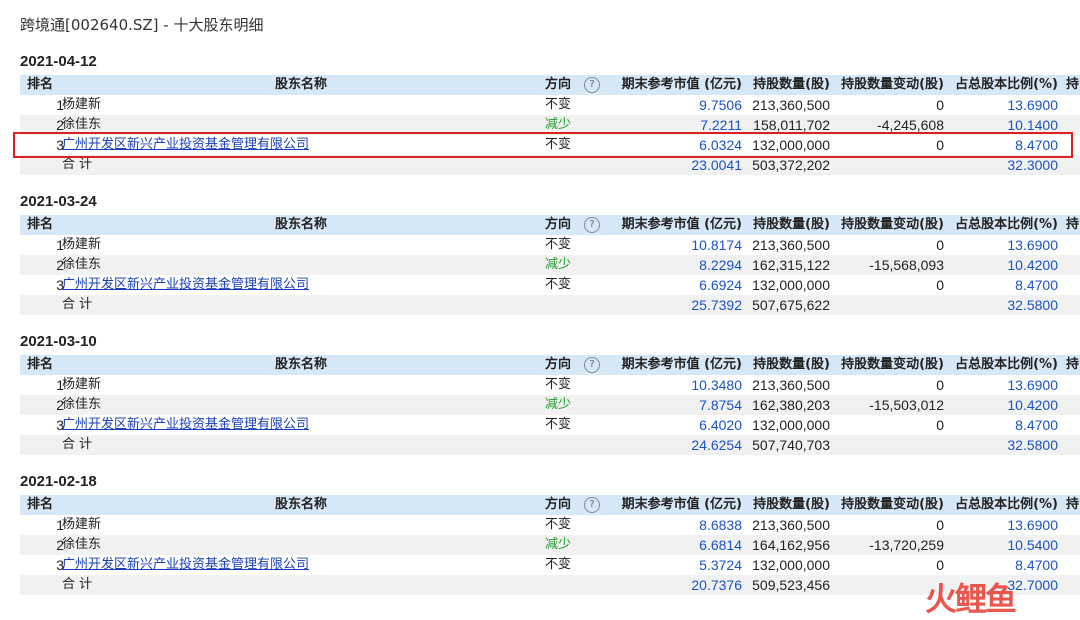 The width and height of the screenshot is (1080, 620). I want to click on total-row: 合计 25.7392 507,675,622 32.5800, so click(550, 305).